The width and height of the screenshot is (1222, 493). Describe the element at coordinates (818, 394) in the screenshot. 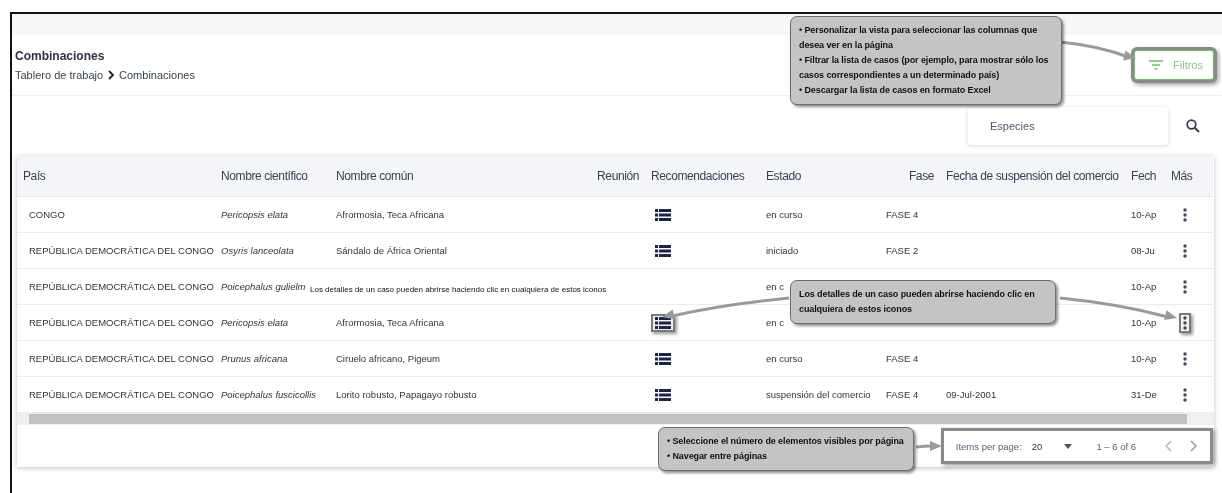

I see `table-cell: suspensión del comercio` at that location.